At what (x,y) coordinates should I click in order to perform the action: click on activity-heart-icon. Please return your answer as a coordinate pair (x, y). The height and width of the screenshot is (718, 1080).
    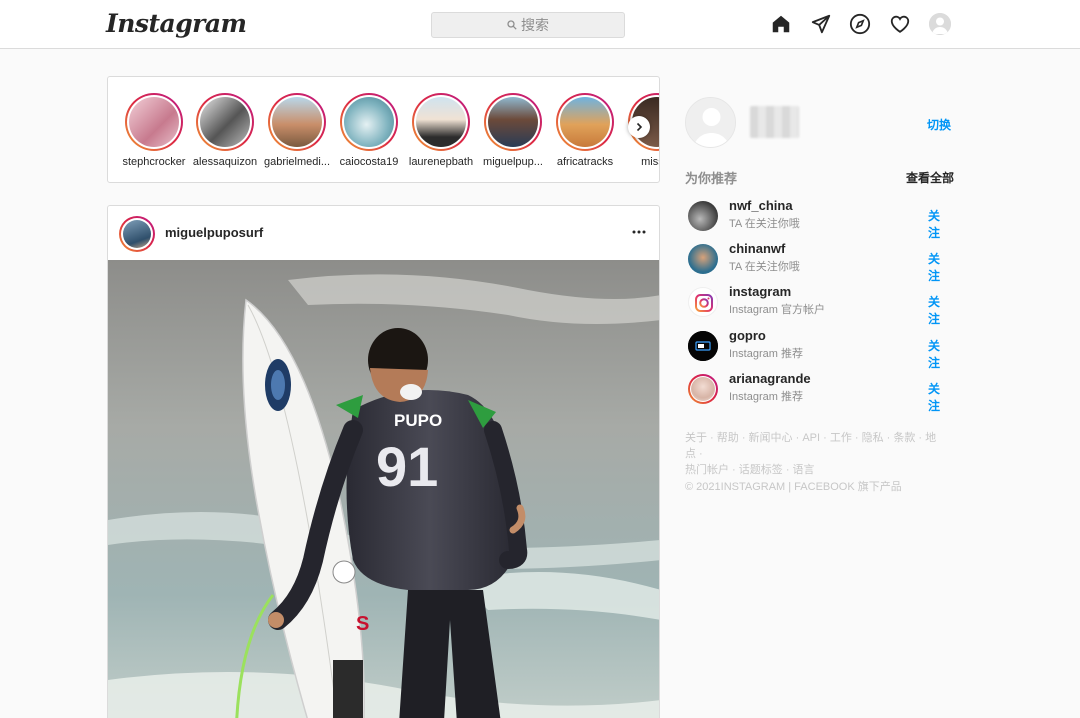
    Looking at the image, I should click on (900, 24).